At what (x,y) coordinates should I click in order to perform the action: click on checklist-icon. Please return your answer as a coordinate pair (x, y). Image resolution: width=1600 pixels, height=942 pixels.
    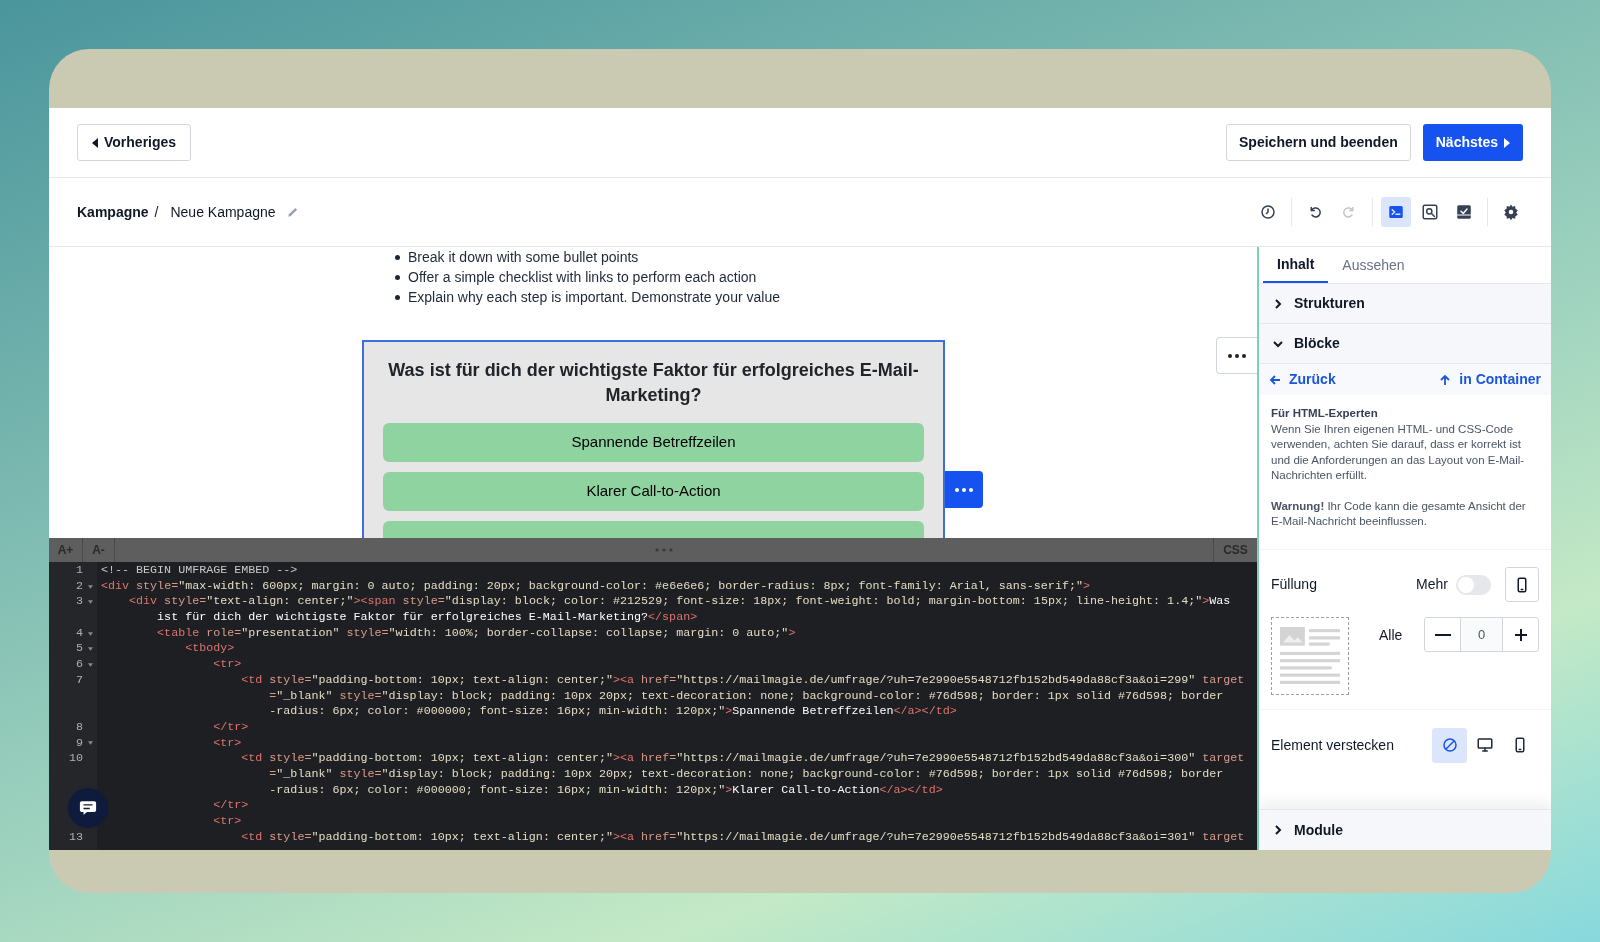
    Looking at the image, I should click on (1464, 212).